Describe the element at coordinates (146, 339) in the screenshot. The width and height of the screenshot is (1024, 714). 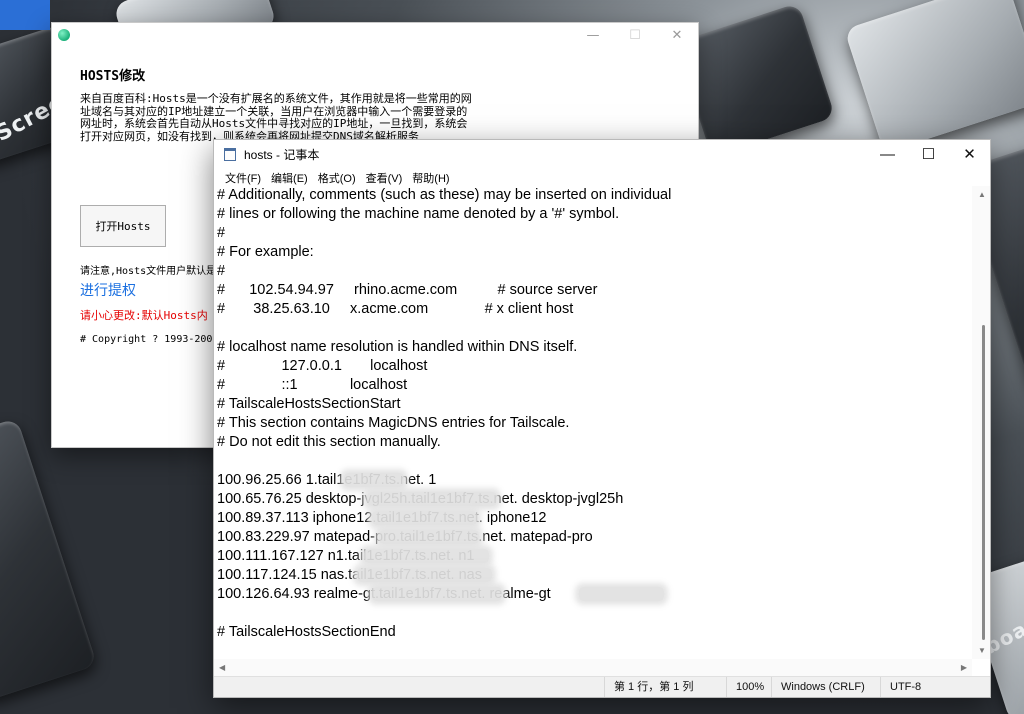
I see `copyright-text: # Copyright ? 1993-200` at that location.